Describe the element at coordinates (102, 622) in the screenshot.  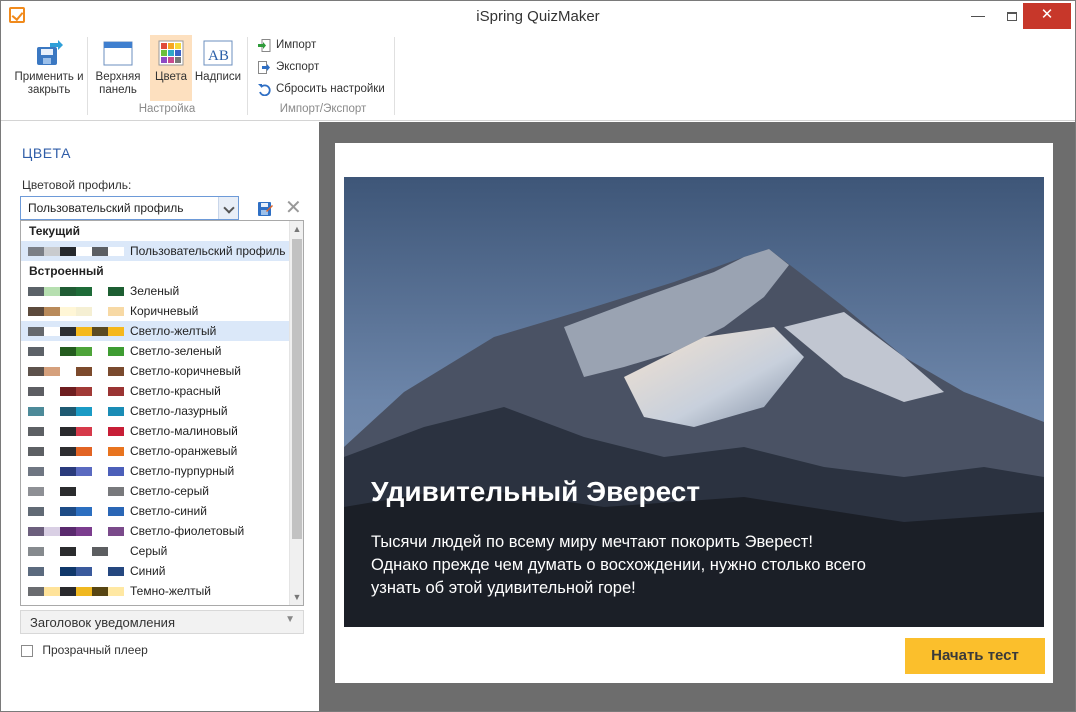
I see `notification-header-label: Заголовок уведомления` at that location.